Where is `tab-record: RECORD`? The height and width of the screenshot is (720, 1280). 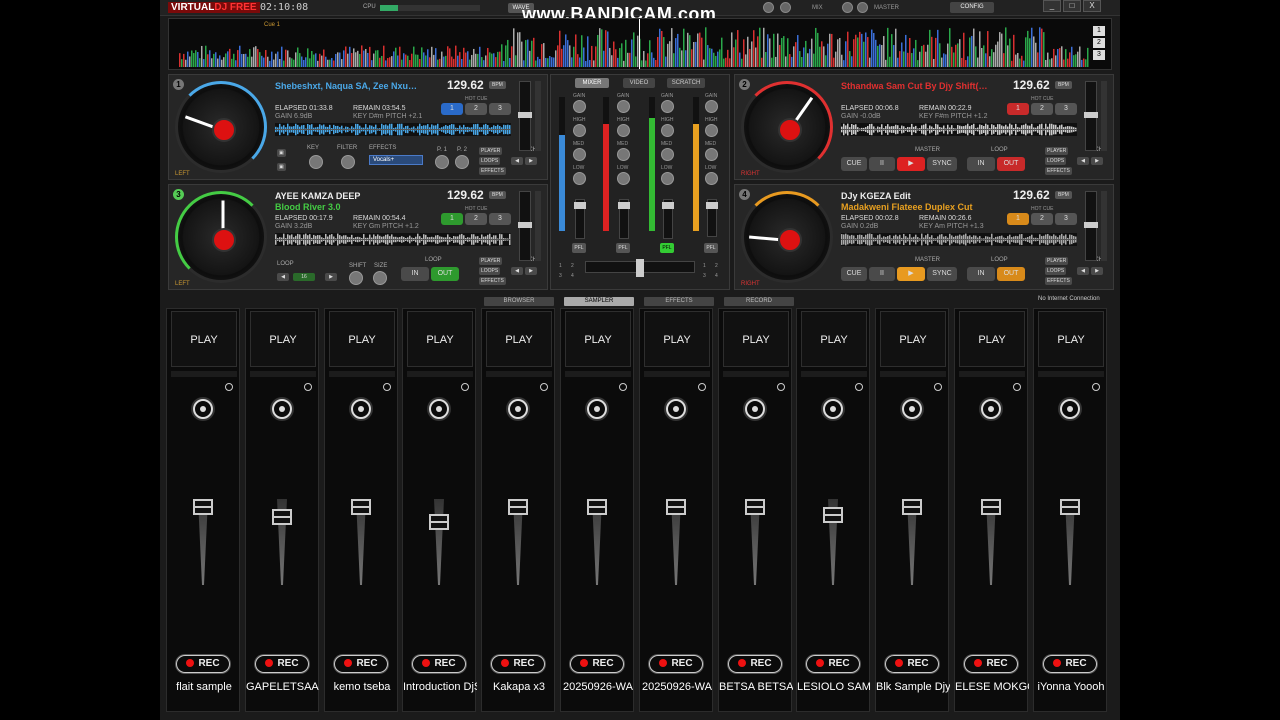 tab-record: RECORD is located at coordinates (759, 301).